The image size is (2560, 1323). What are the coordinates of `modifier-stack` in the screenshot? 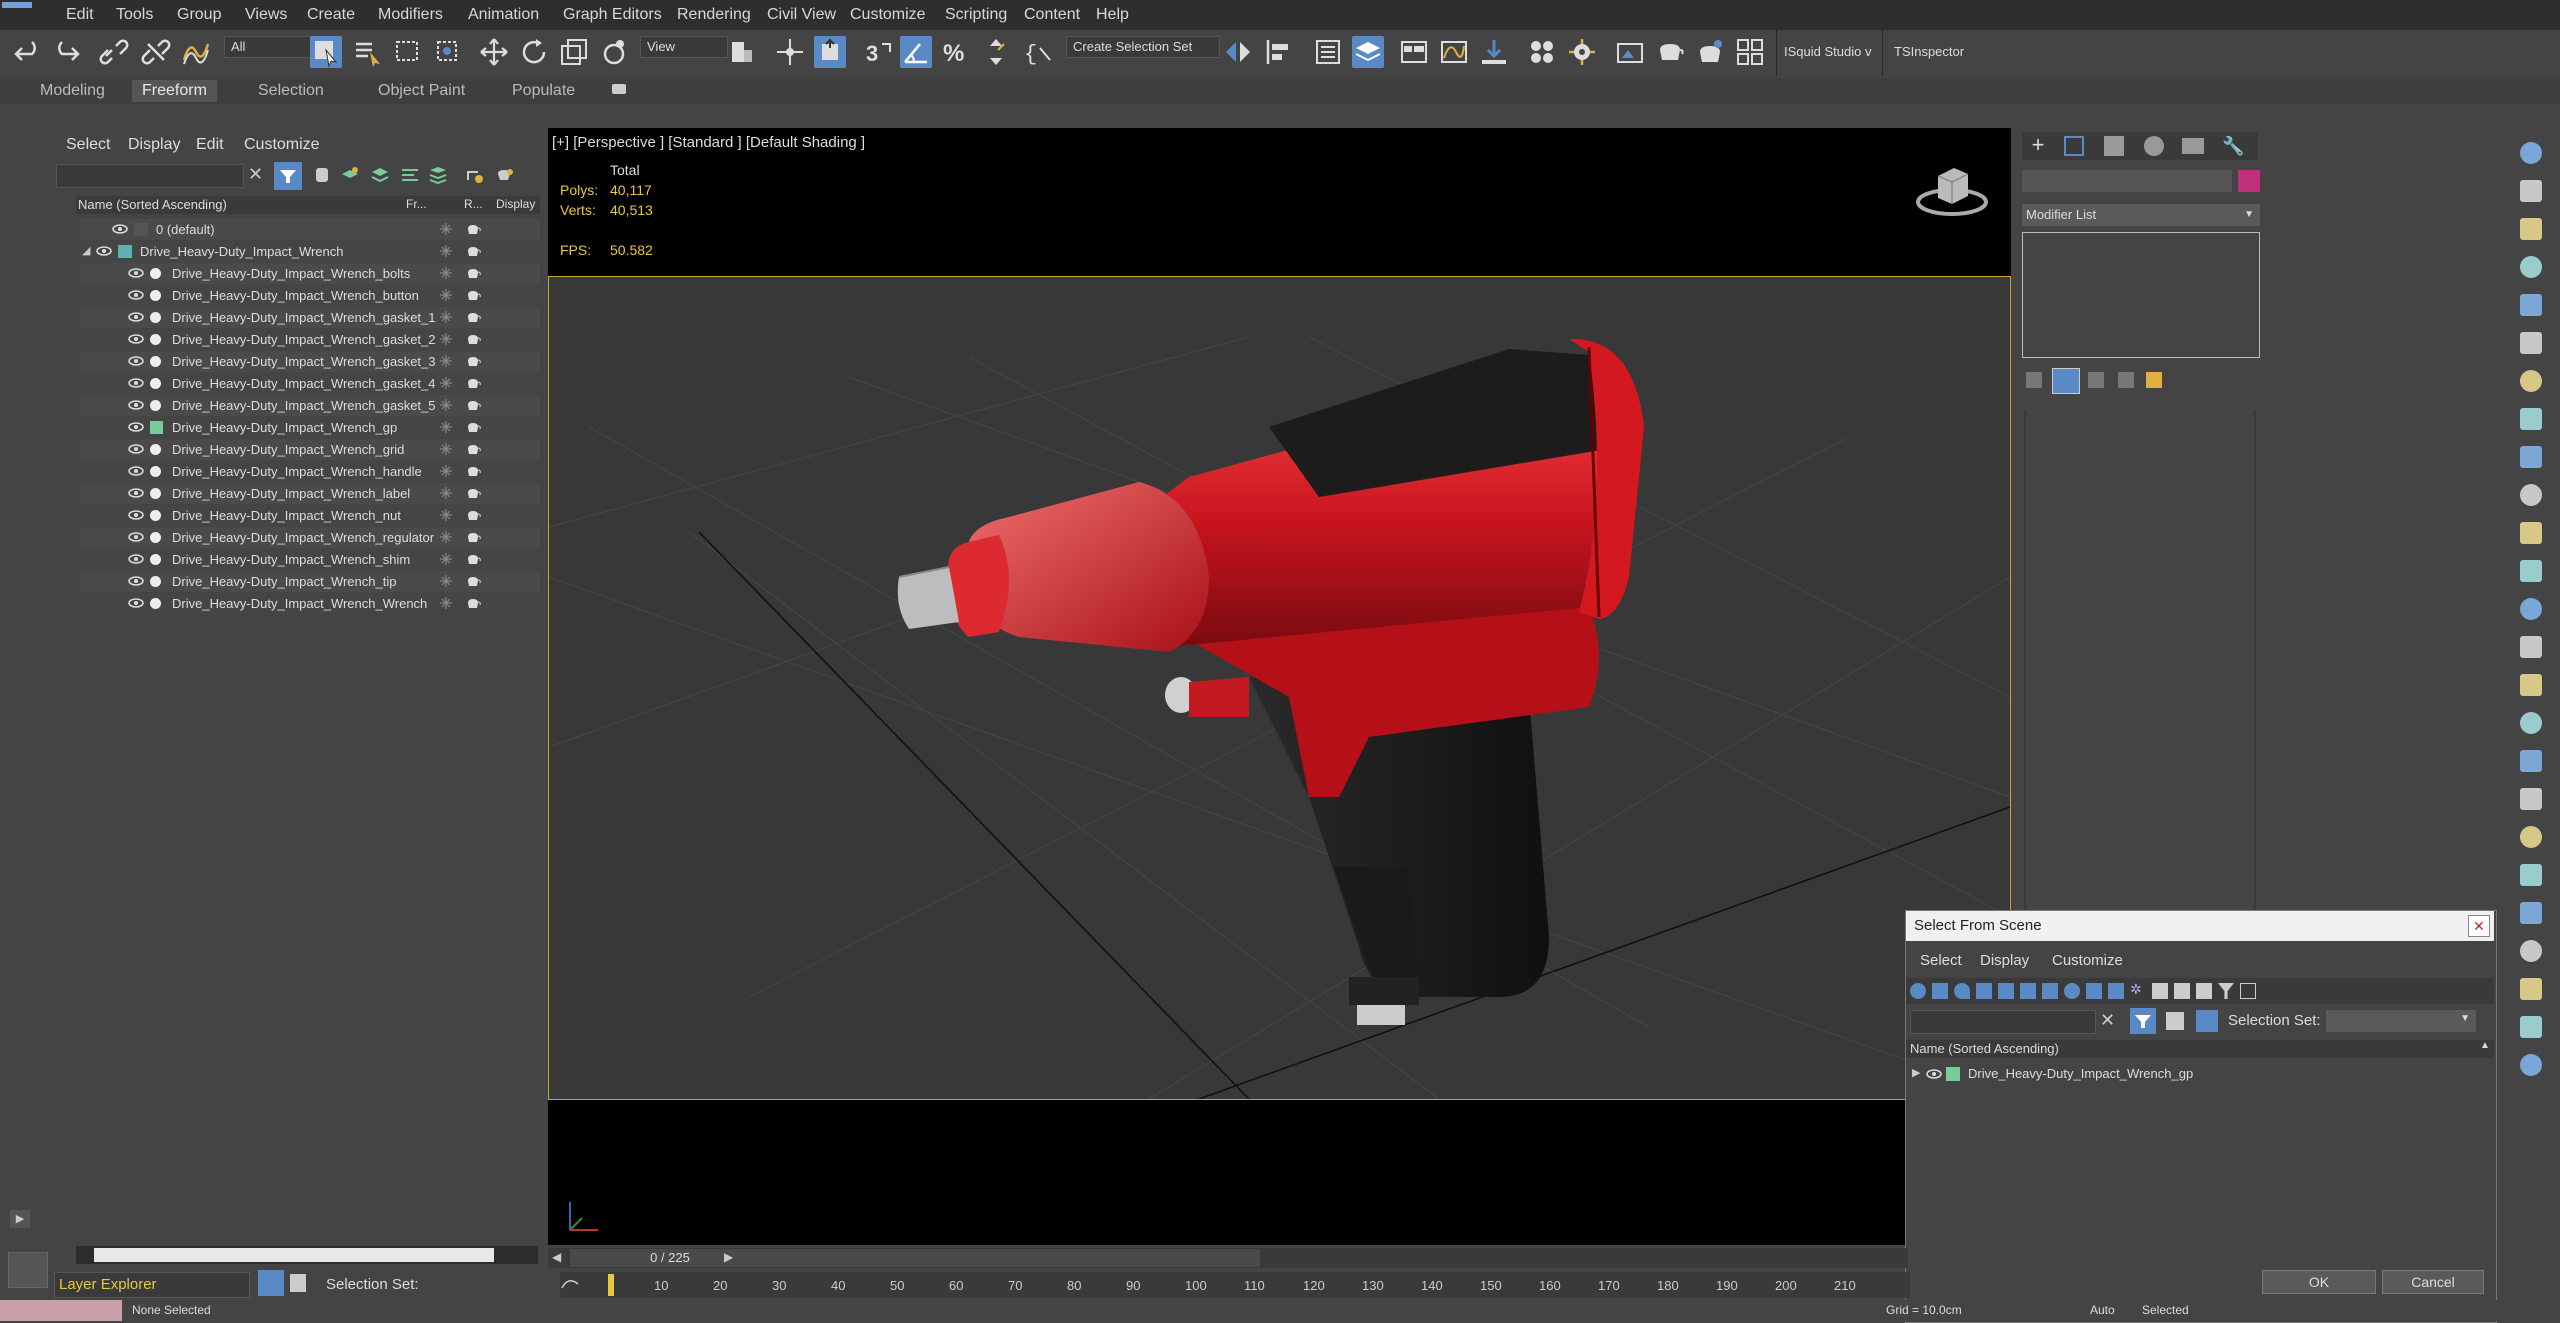 It's located at (2141, 295).